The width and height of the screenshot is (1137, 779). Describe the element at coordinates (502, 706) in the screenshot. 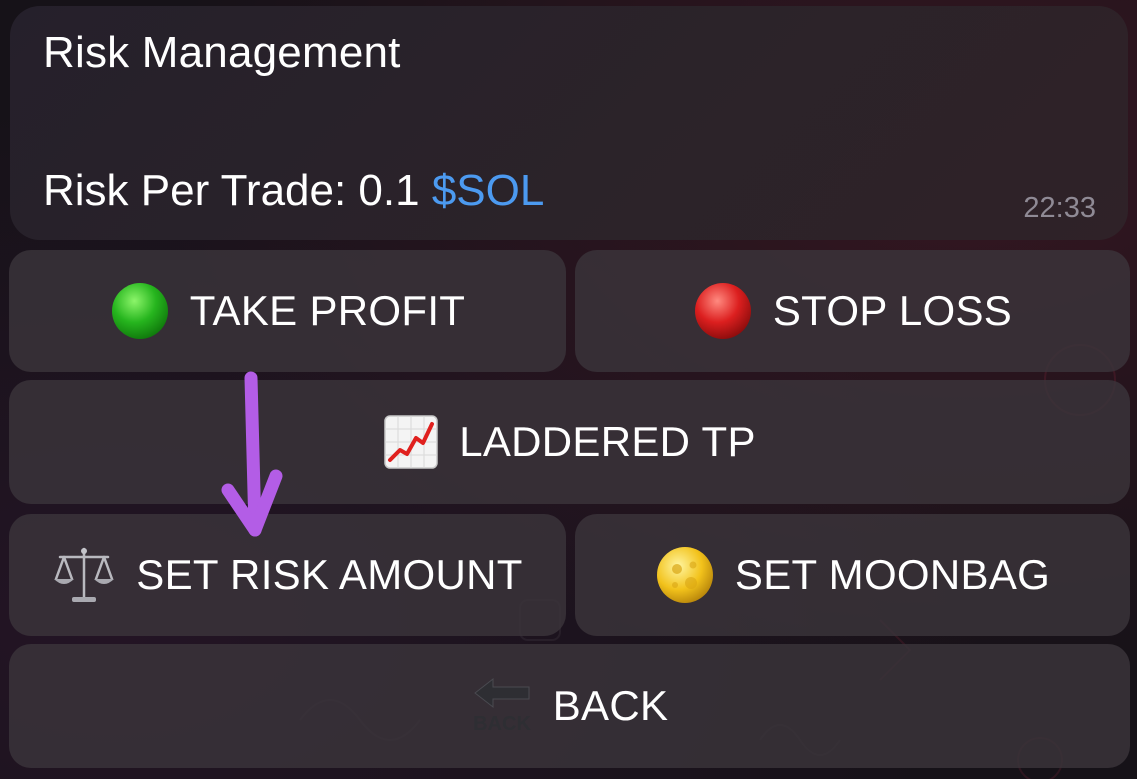

I see `back-arrow-icon: BACK` at that location.